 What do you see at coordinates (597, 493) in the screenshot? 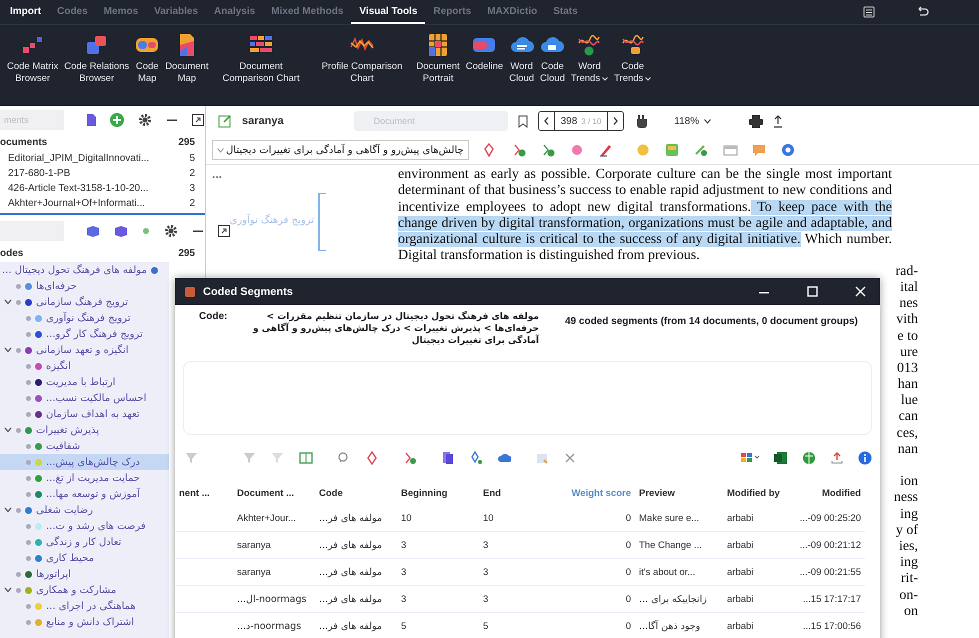
I see `column-header: Weight score` at bounding box center [597, 493].